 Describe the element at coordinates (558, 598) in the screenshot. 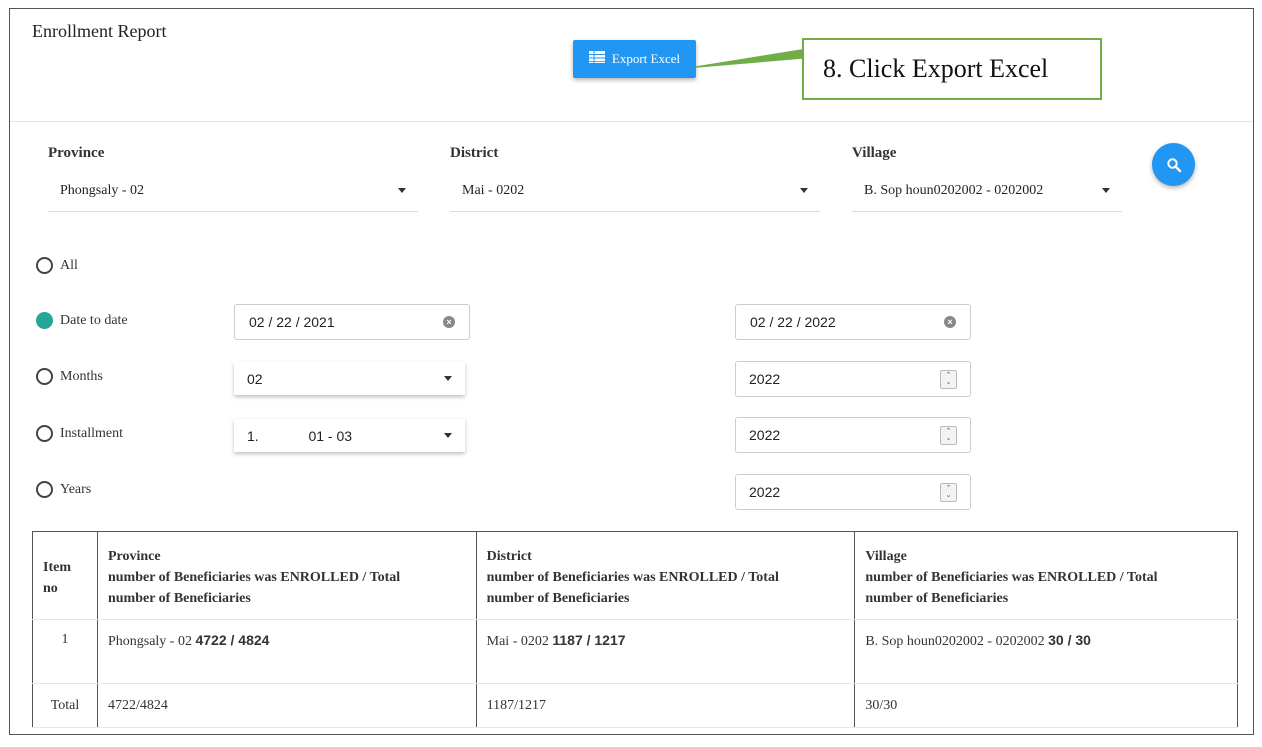

I see `header-district-line3: number of Beneficiaries` at that location.